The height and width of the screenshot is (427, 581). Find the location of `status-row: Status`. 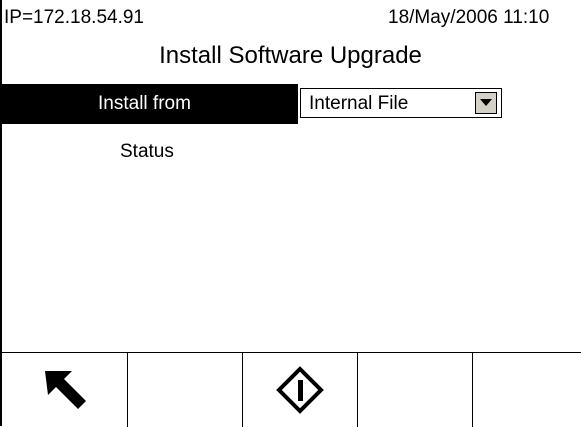

status-row: Status is located at coordinates (150, 152).